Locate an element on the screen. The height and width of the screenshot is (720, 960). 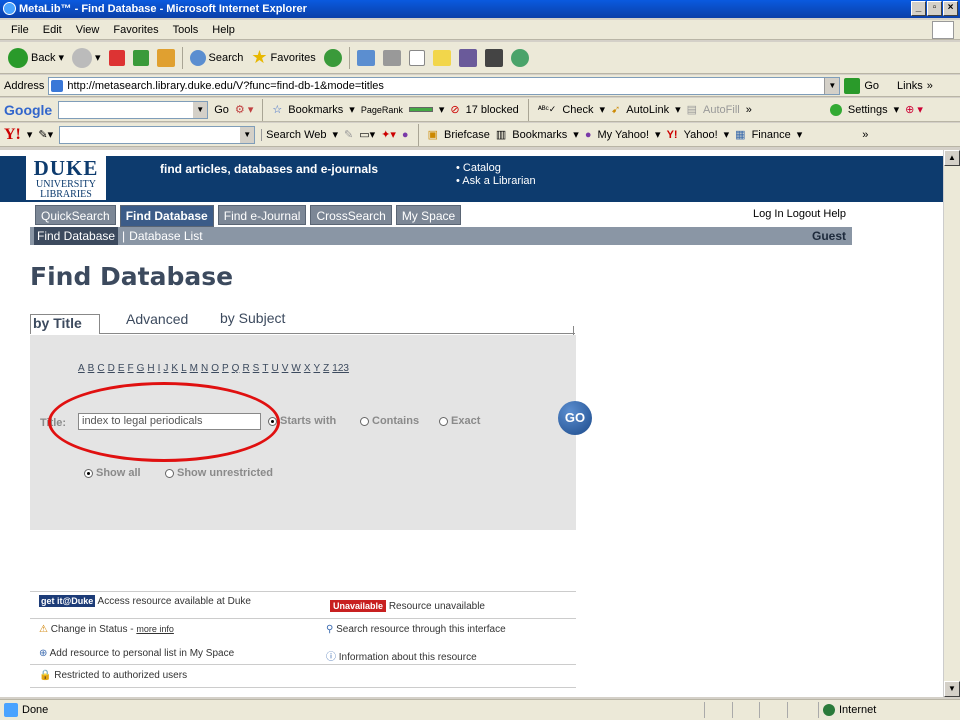
pencil-icon: ✎▾ is located at coordinates (45, 134).